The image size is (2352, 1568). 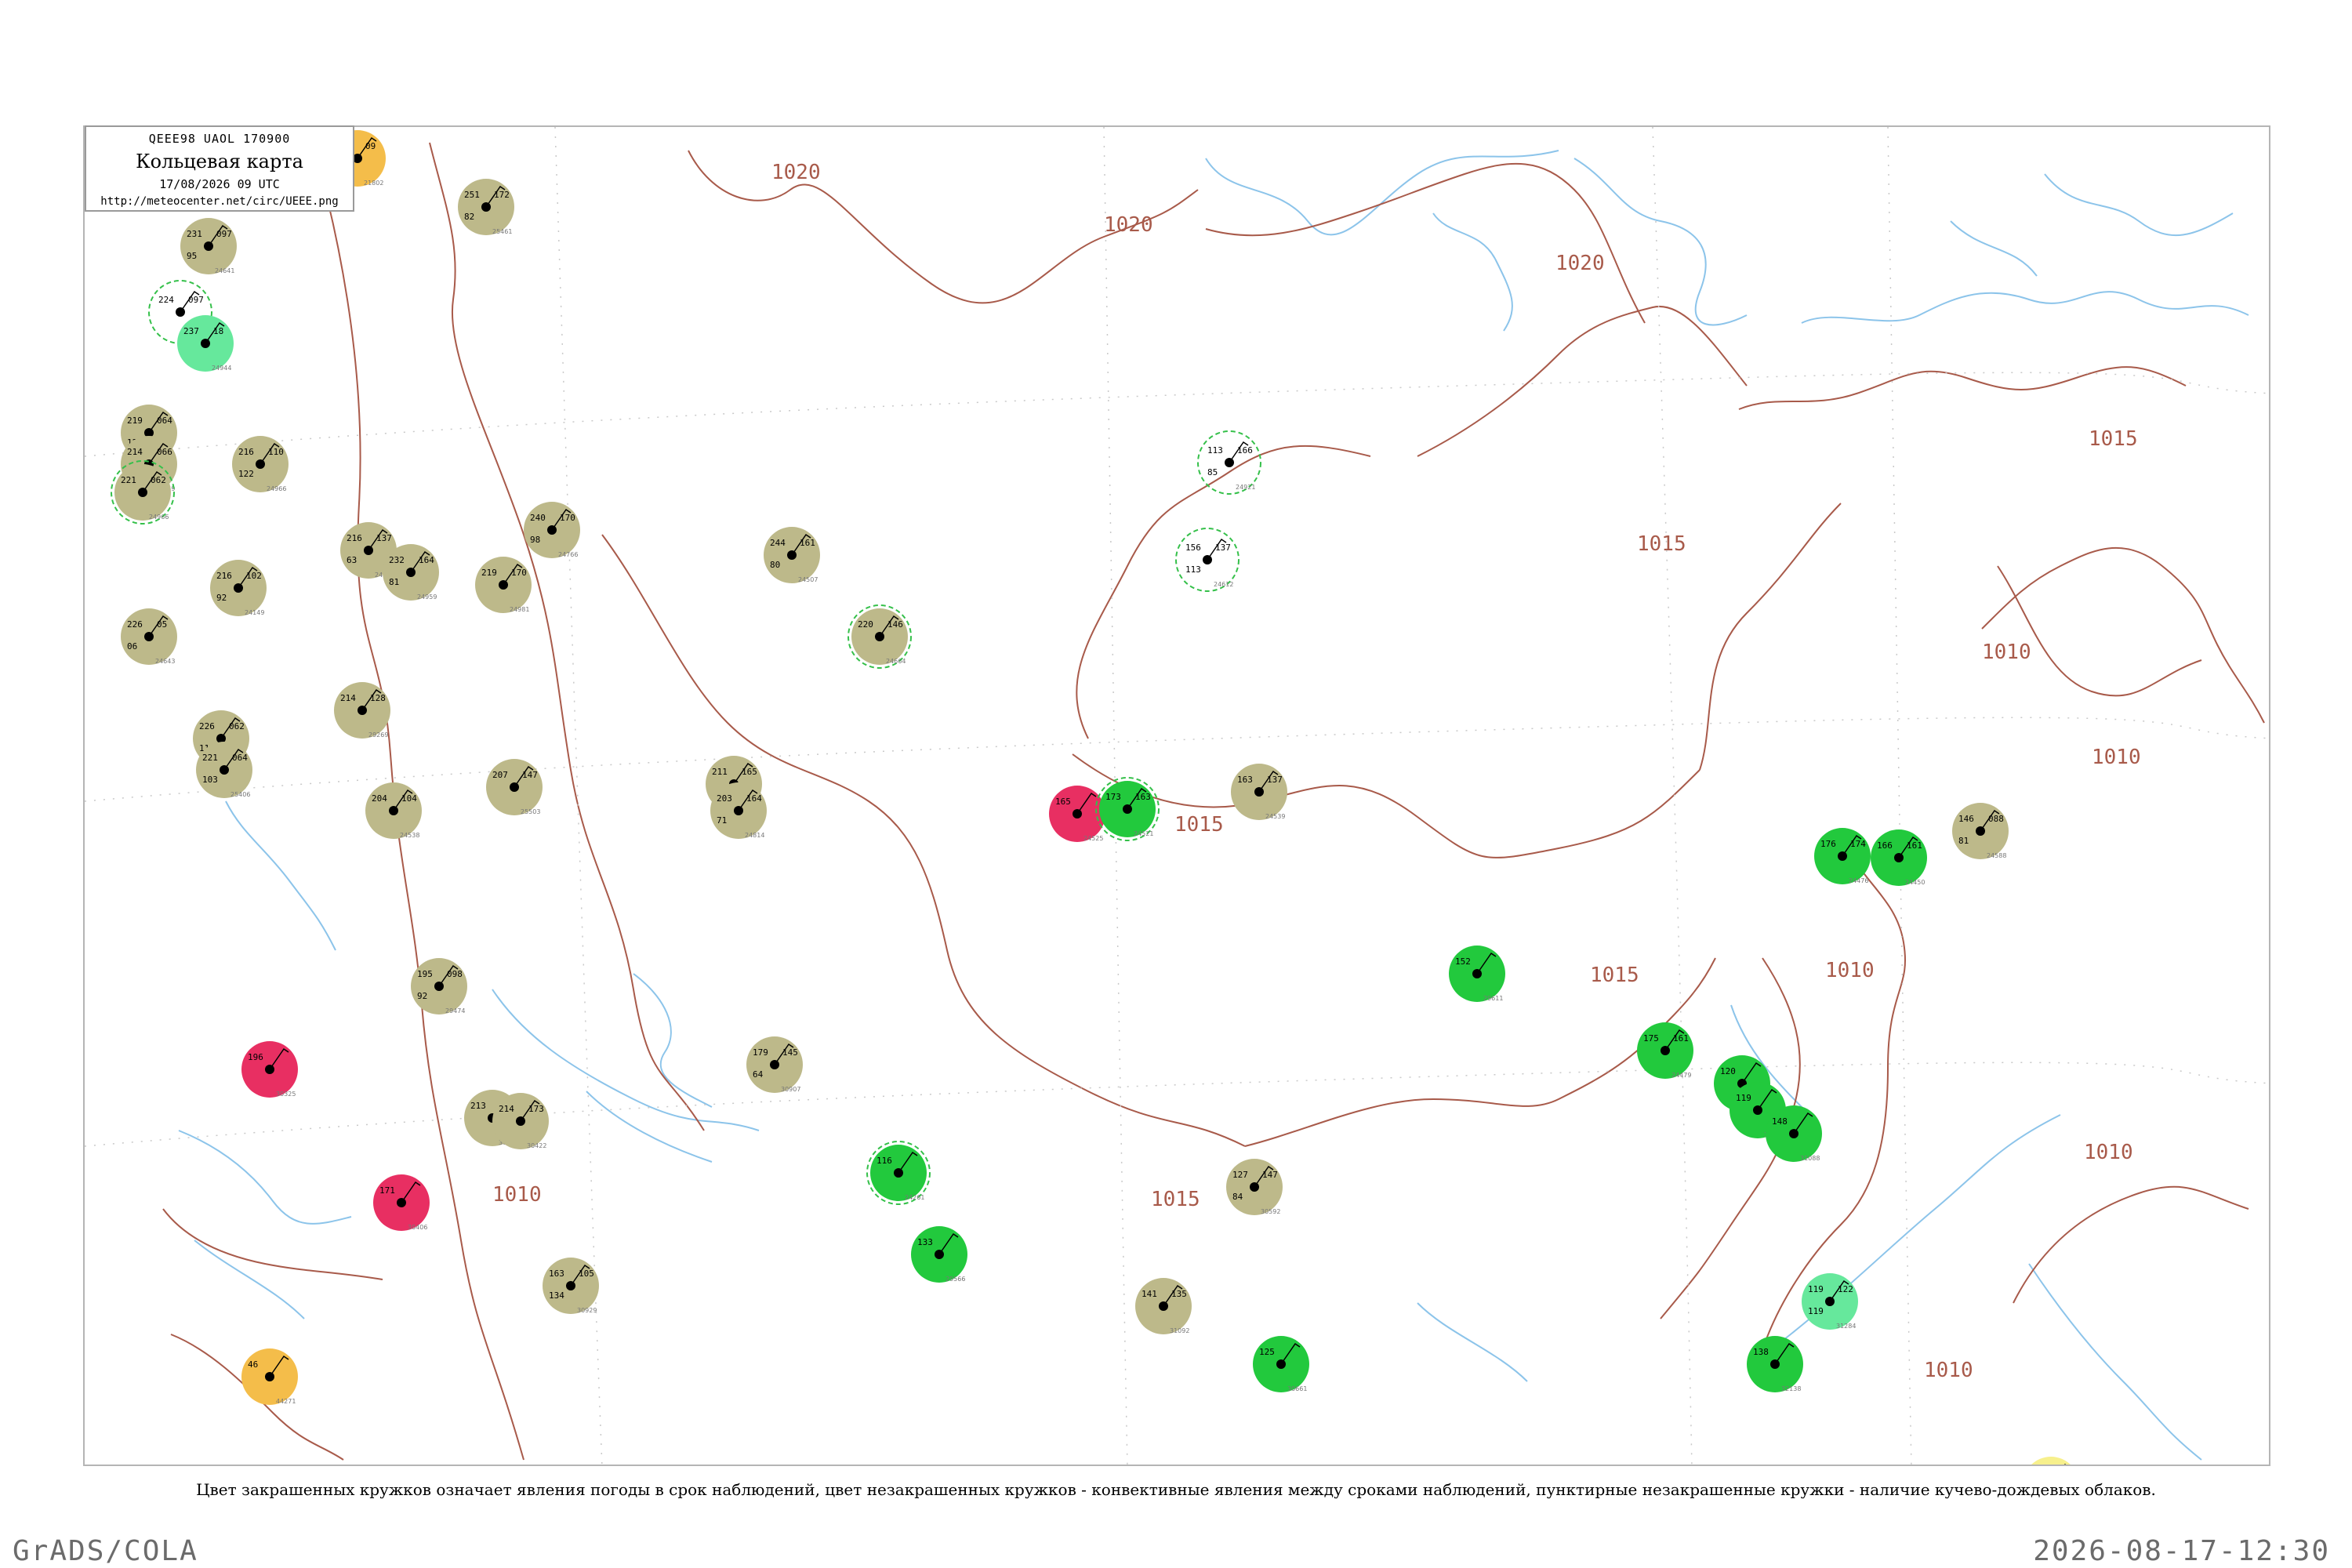 I want to click on station-plot: 20109019531770, so click(x=2051, y=1461).